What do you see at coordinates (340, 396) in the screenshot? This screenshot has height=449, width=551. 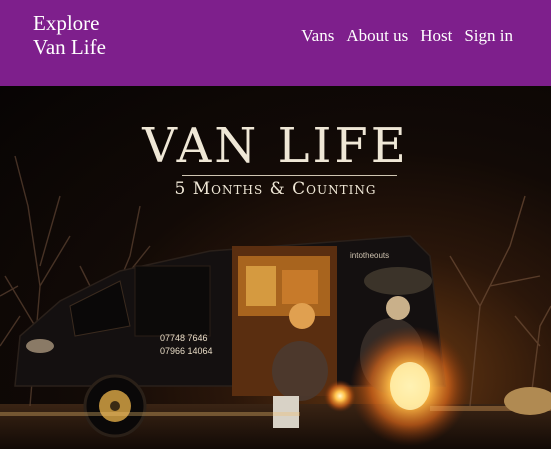 I see `lantern` at bounding box center [340, 396].